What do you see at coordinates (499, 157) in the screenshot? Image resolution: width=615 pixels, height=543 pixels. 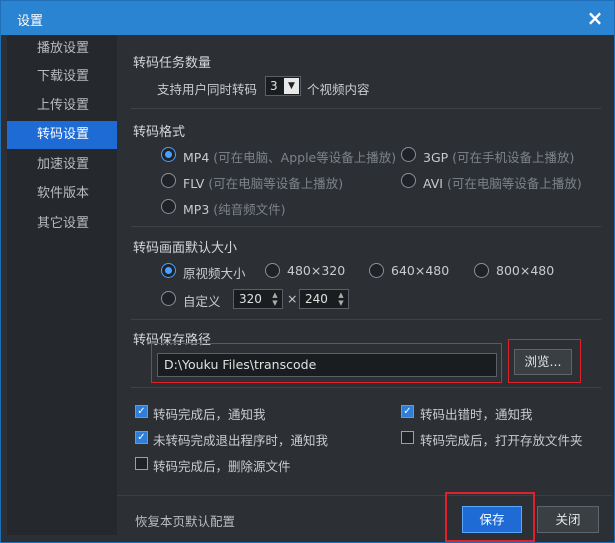 I see `format-3gp-label: 3GP (可在手机设备上播放)` at bounding box center [499, 157].